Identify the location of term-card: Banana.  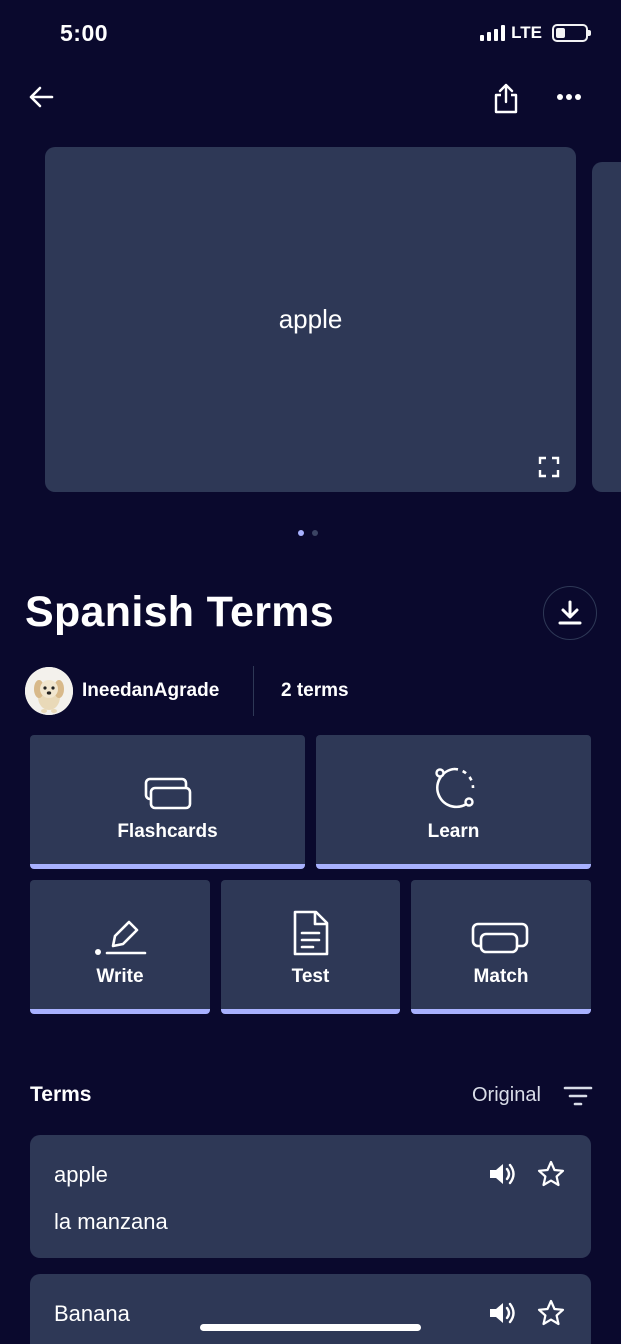
(310, 1309).